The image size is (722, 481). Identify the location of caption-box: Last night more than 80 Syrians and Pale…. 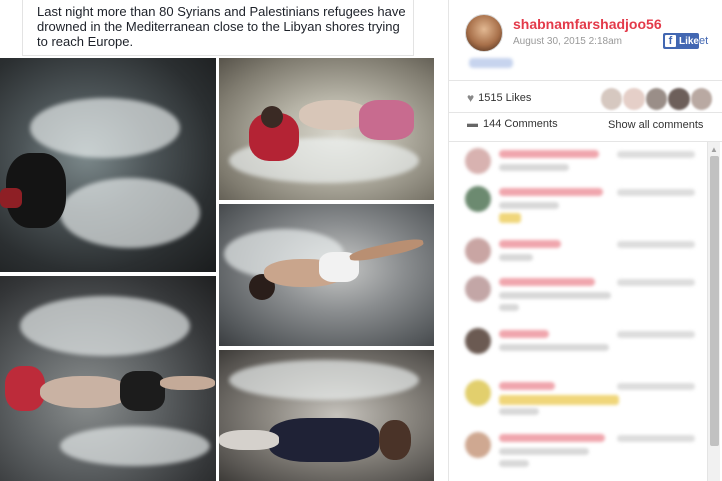
(218, 28).